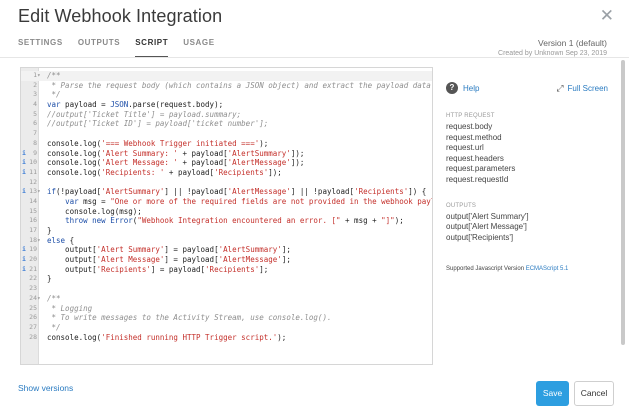 The height and width of the screenshot is (410, 629). What do you see at coordinates (35, 104) in the screenshot?
I see `line-number: 4` at bounding box center [35, 104].